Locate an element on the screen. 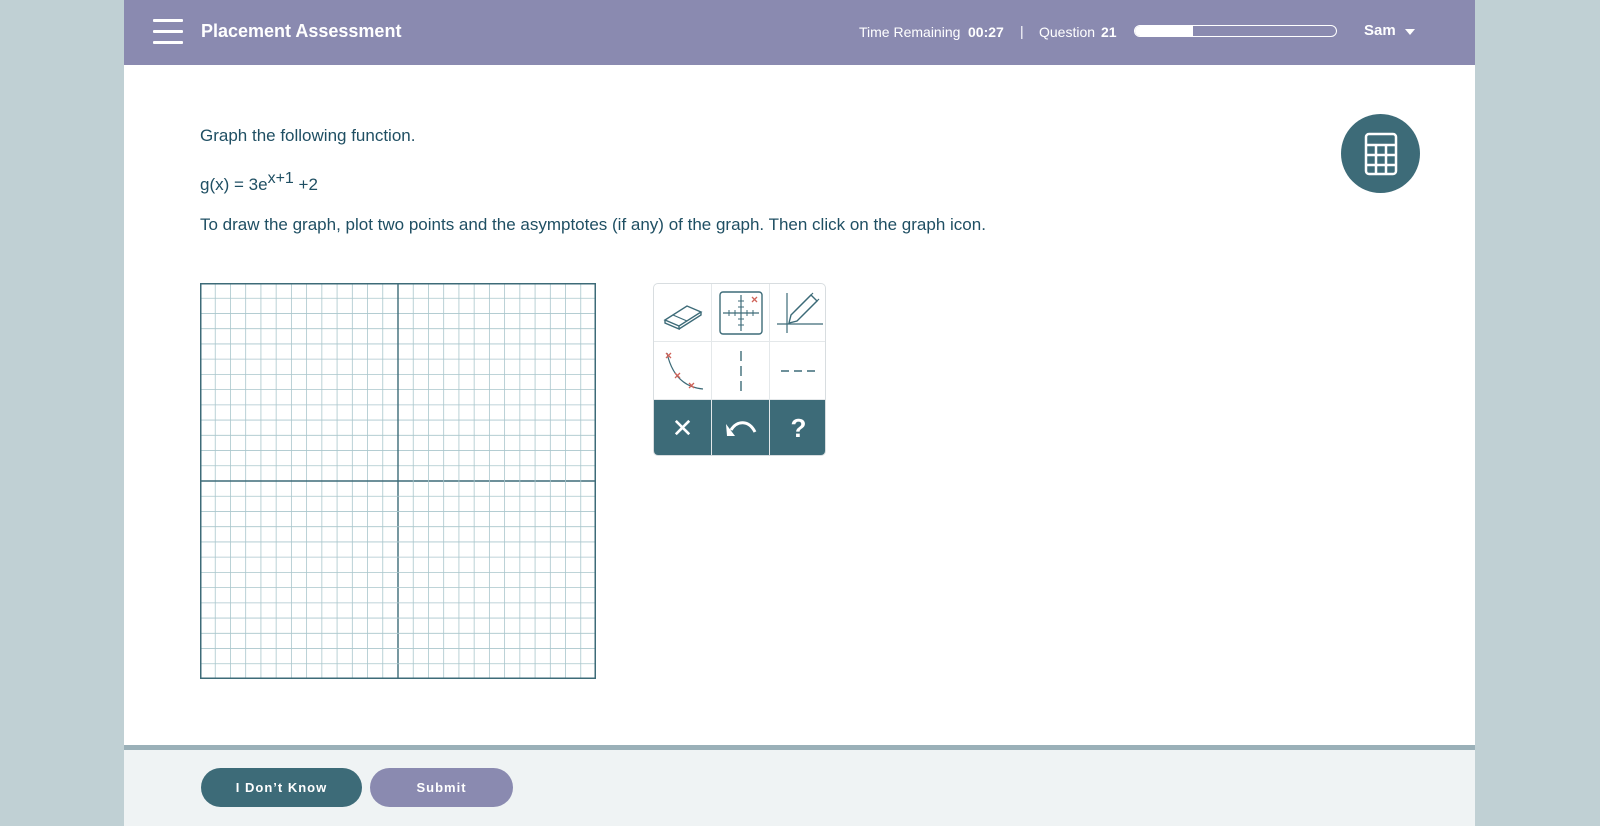  calculator-button is located at coordinates (1380, 153).